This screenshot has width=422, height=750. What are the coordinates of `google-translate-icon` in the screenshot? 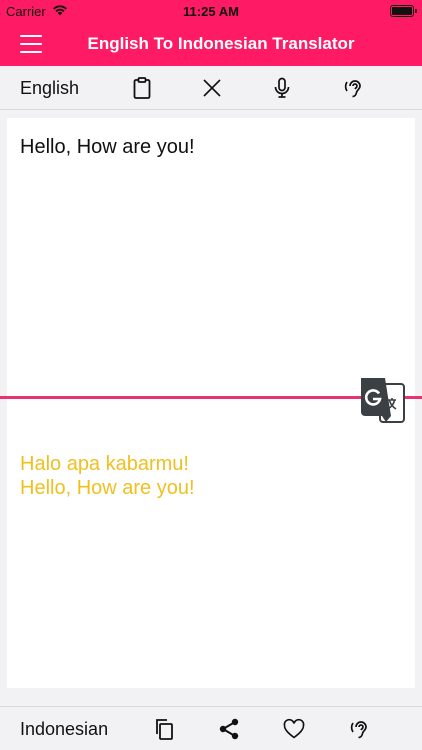 It's located at (382, 400).